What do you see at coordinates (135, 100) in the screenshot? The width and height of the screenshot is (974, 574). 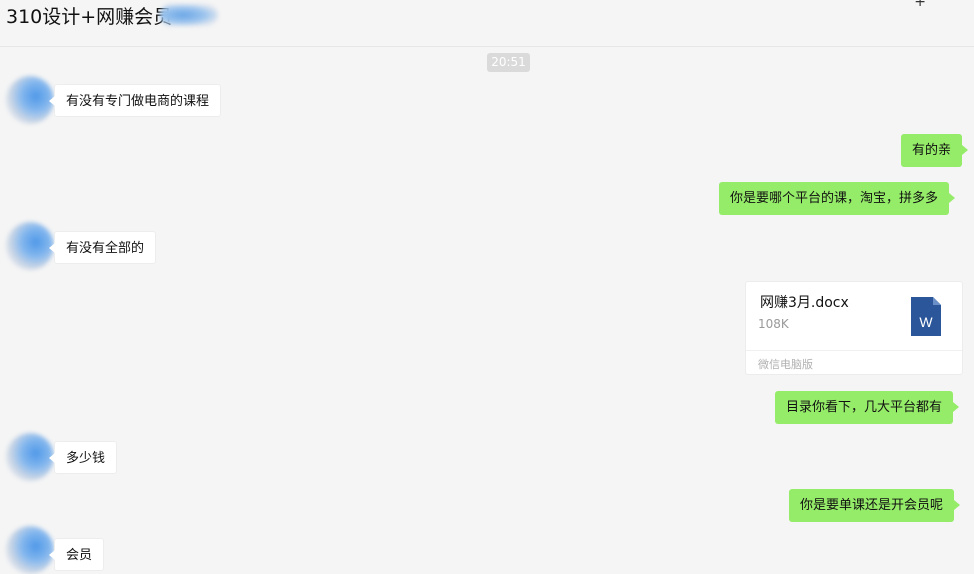 I see `received-message: 有没有专门做电商的课程` at bounding box center [135, 100].